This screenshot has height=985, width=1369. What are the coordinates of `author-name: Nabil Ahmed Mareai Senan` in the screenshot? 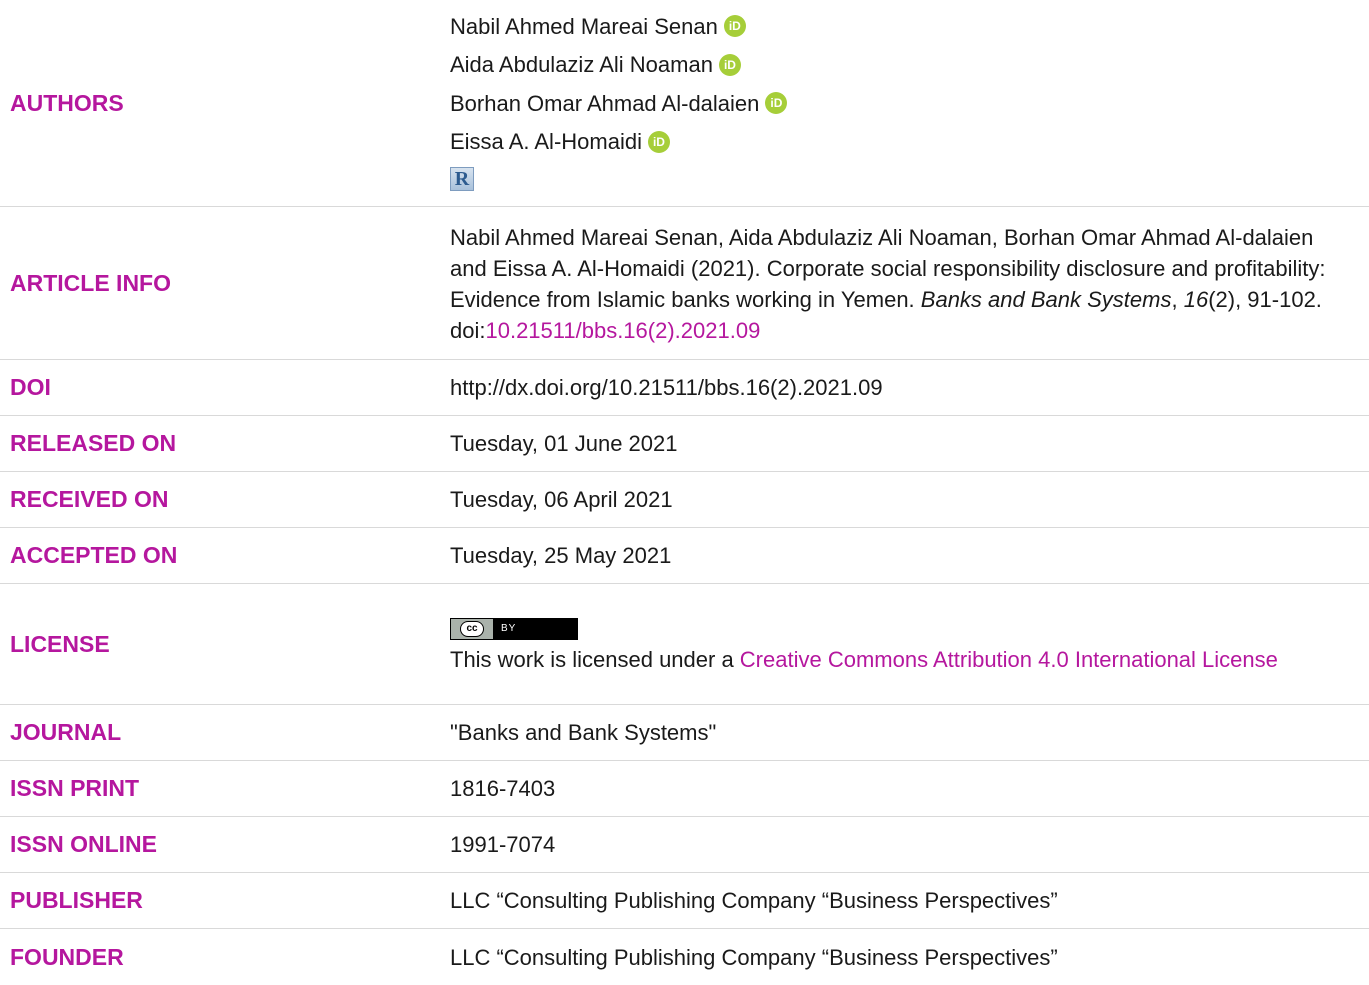 It's located at (584, 26).